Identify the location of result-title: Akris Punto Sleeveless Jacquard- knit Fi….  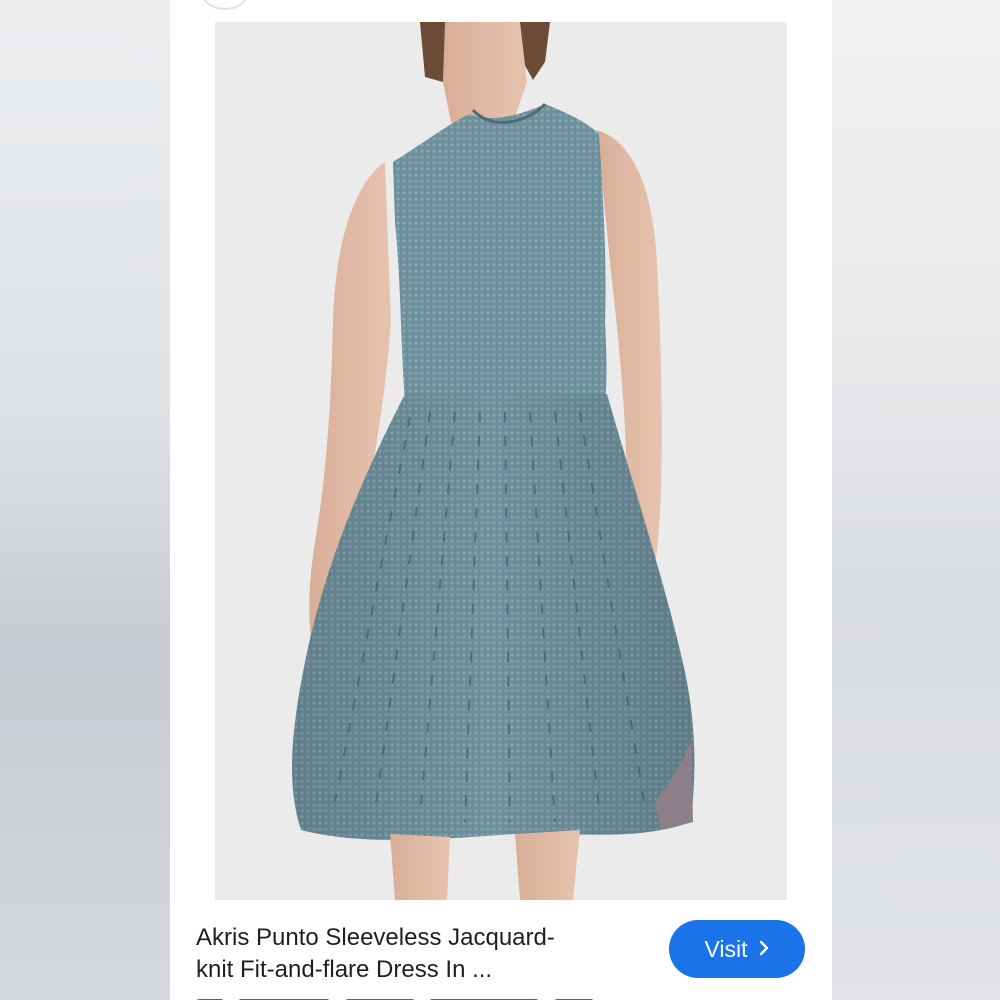
(426, 954).